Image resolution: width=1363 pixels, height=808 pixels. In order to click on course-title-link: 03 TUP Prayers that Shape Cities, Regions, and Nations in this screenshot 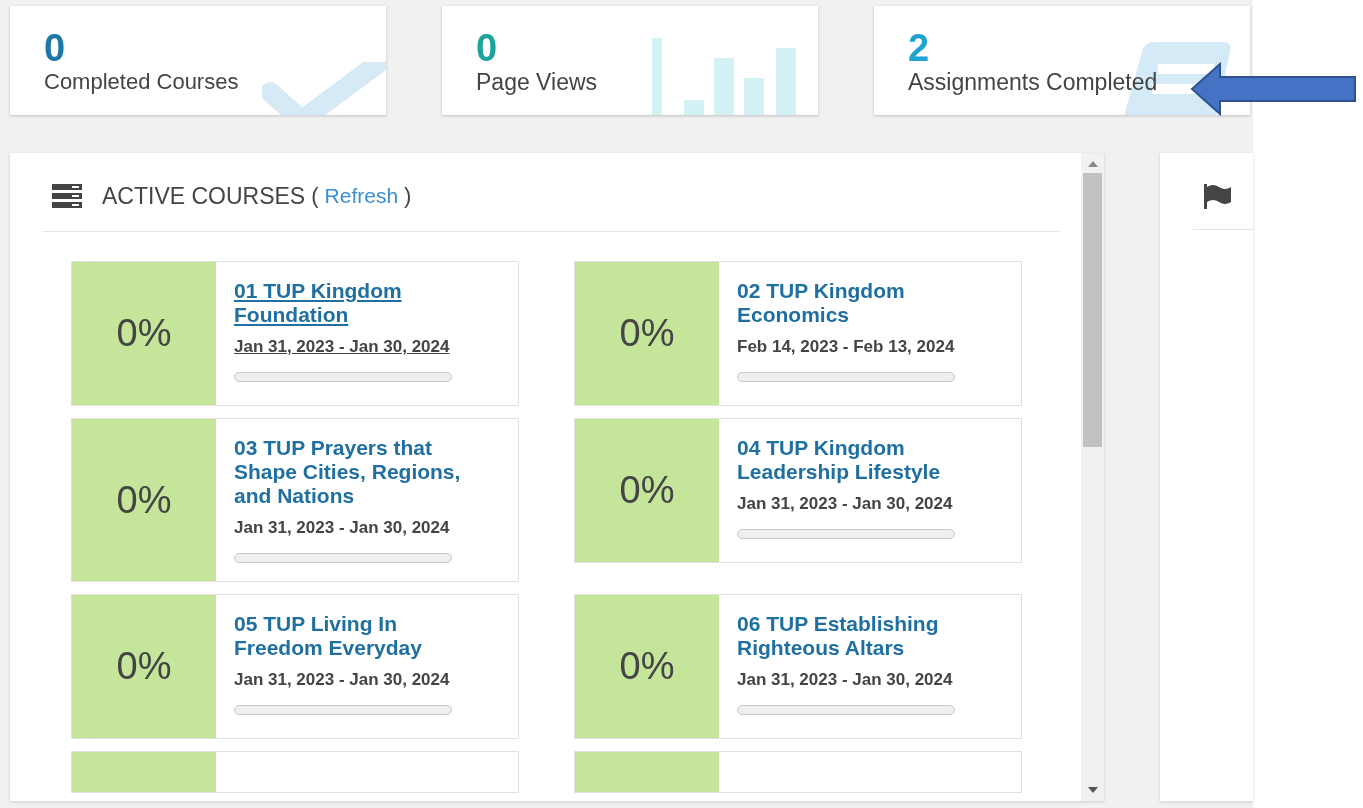, I will do `click(350, 472)`.